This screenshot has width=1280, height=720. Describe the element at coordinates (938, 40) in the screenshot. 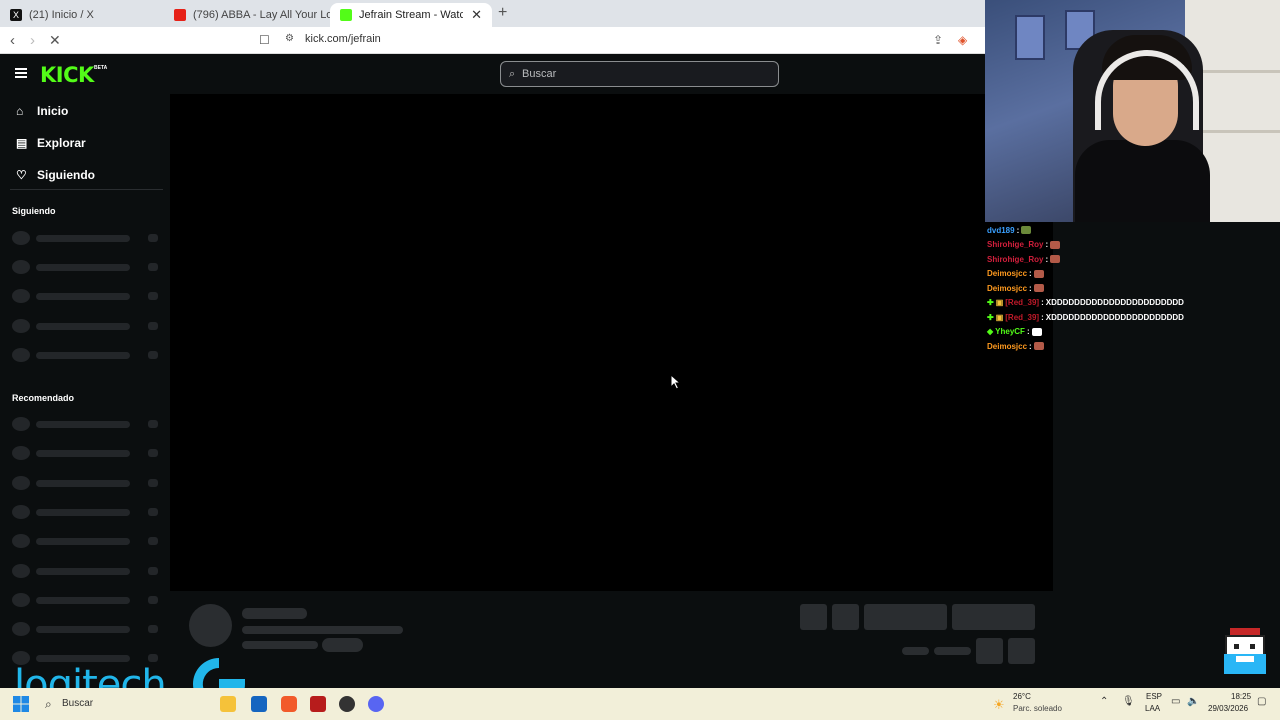

I see `share-icon: ⇪` at that location.